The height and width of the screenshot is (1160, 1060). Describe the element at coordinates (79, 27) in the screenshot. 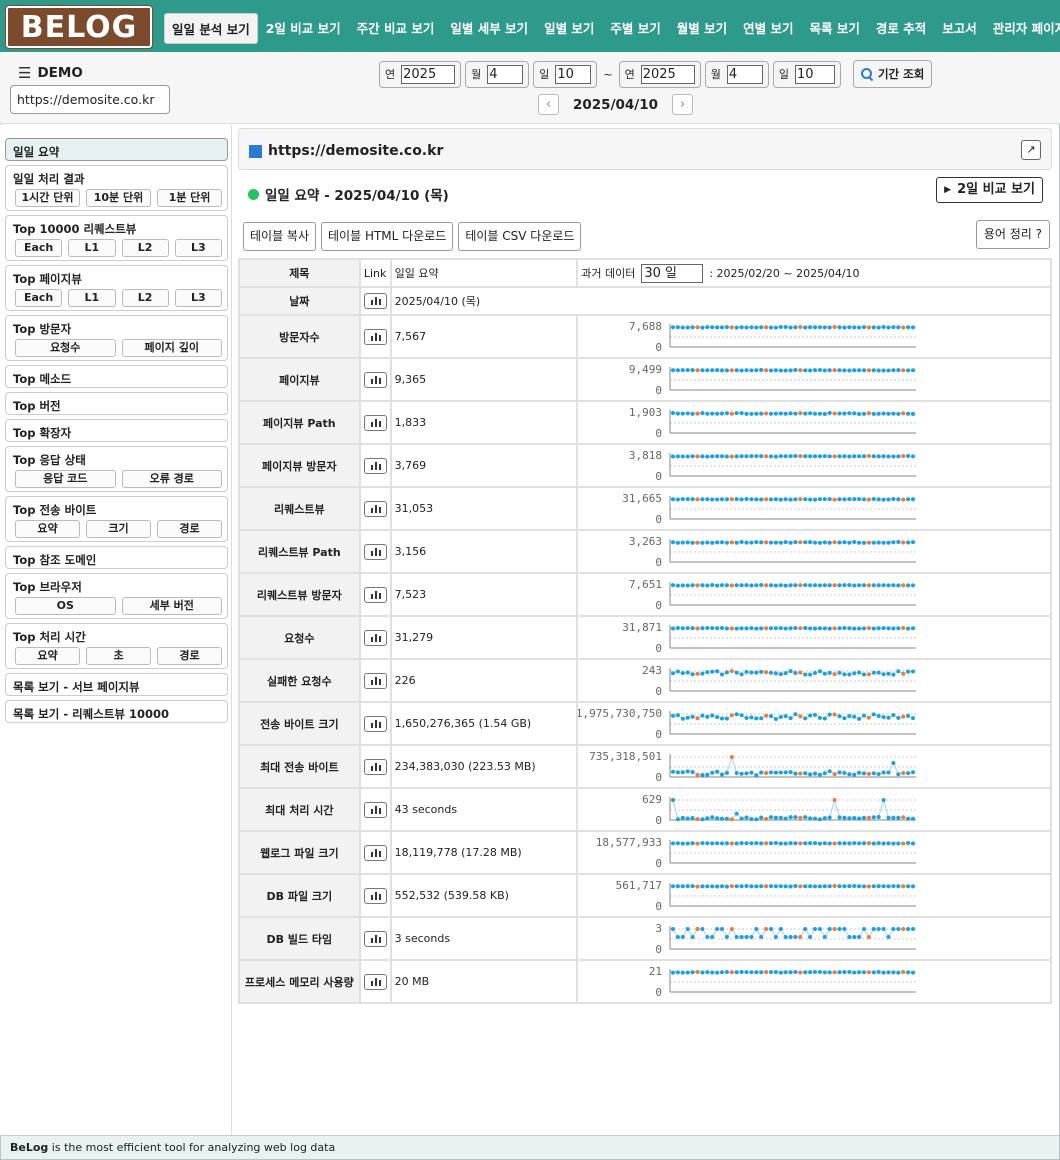

I see `belog-logo: BELOG` at that location.